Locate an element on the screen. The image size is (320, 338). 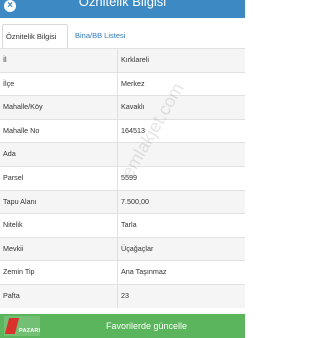
row-key: Tapu Alanı is located at coordinates (20, 201).